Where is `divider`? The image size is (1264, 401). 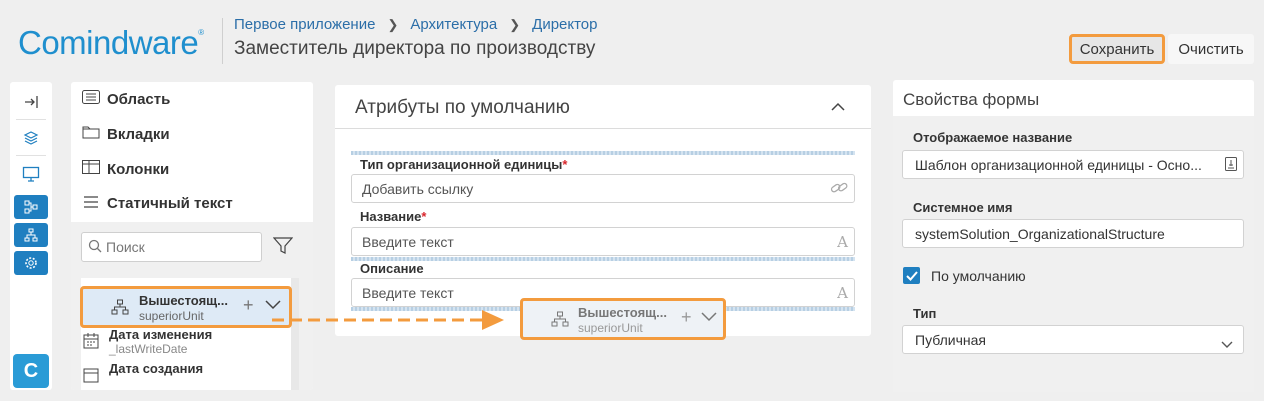
divider is located at coordinates (603, 128).